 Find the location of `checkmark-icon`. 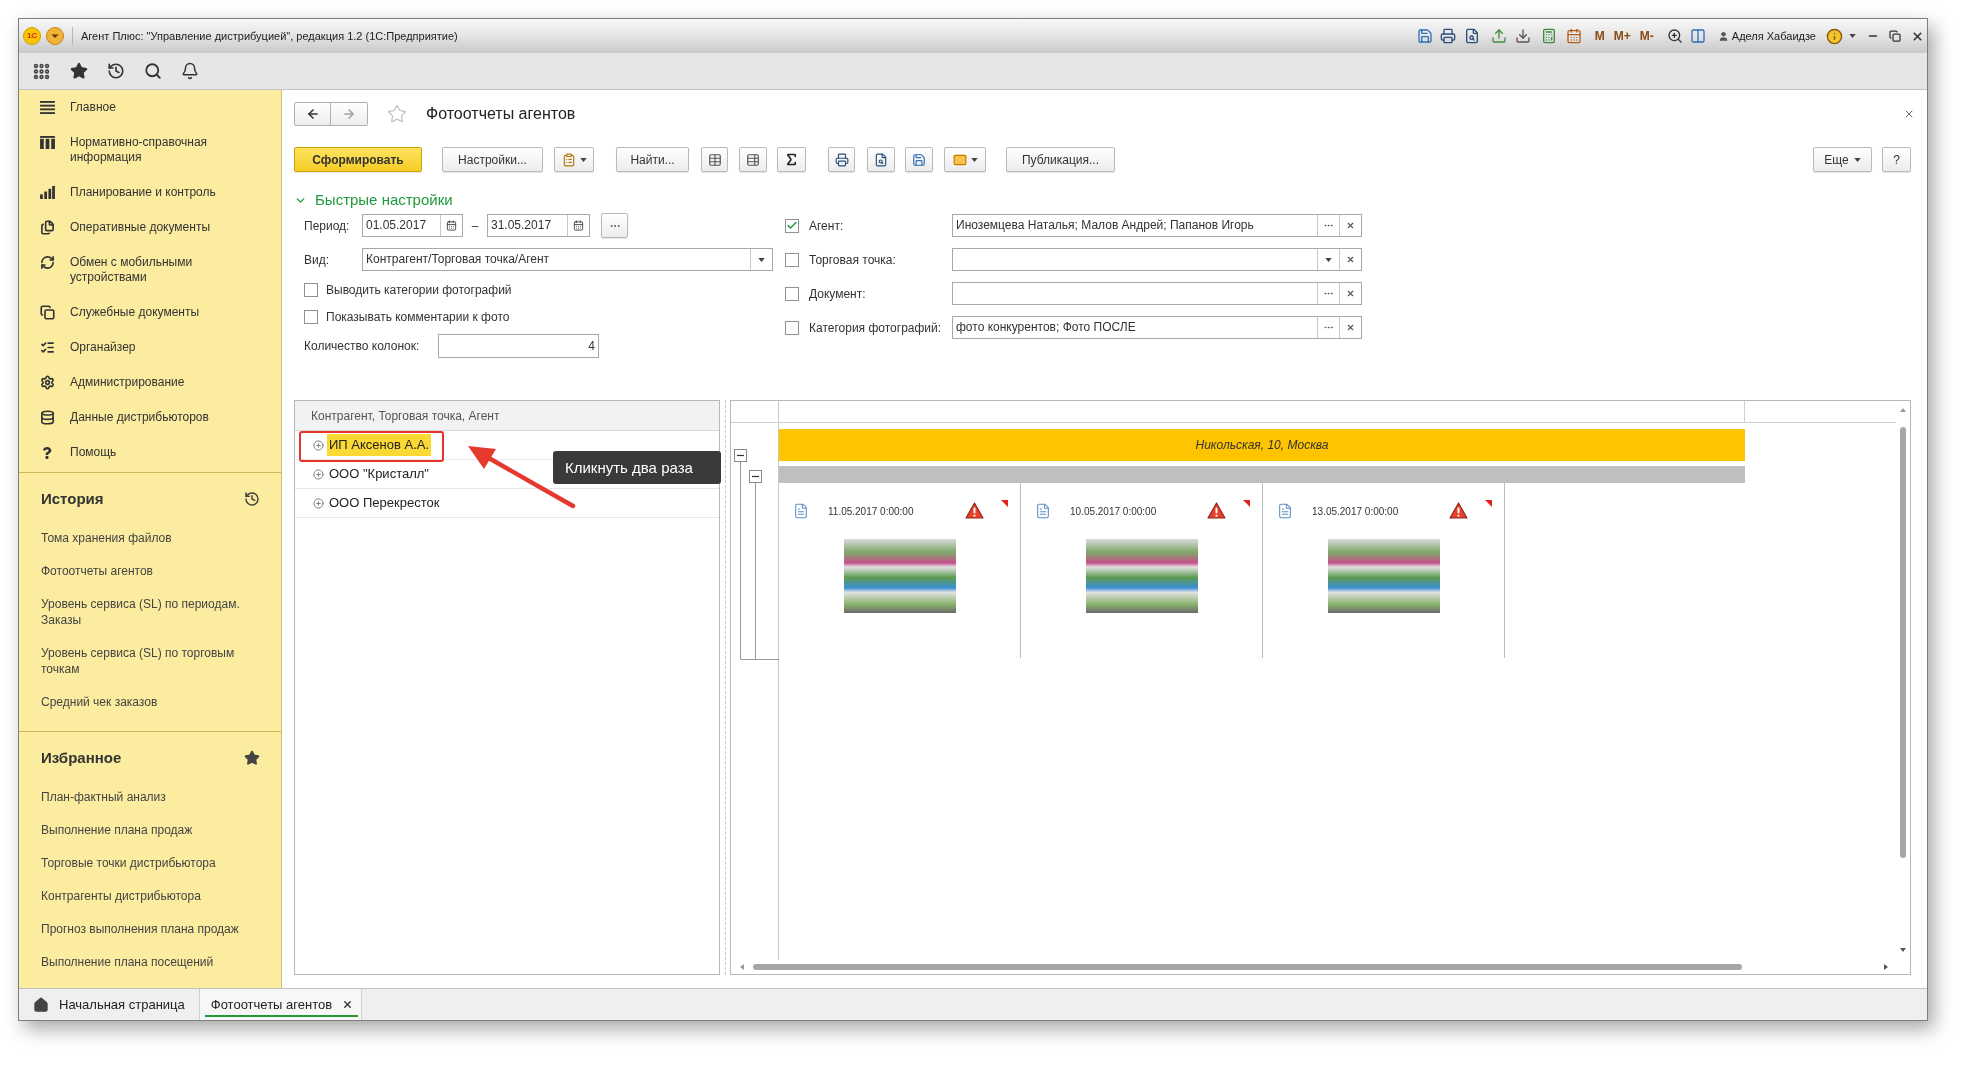

checkmark-icon is located at coordinates (792, 225).